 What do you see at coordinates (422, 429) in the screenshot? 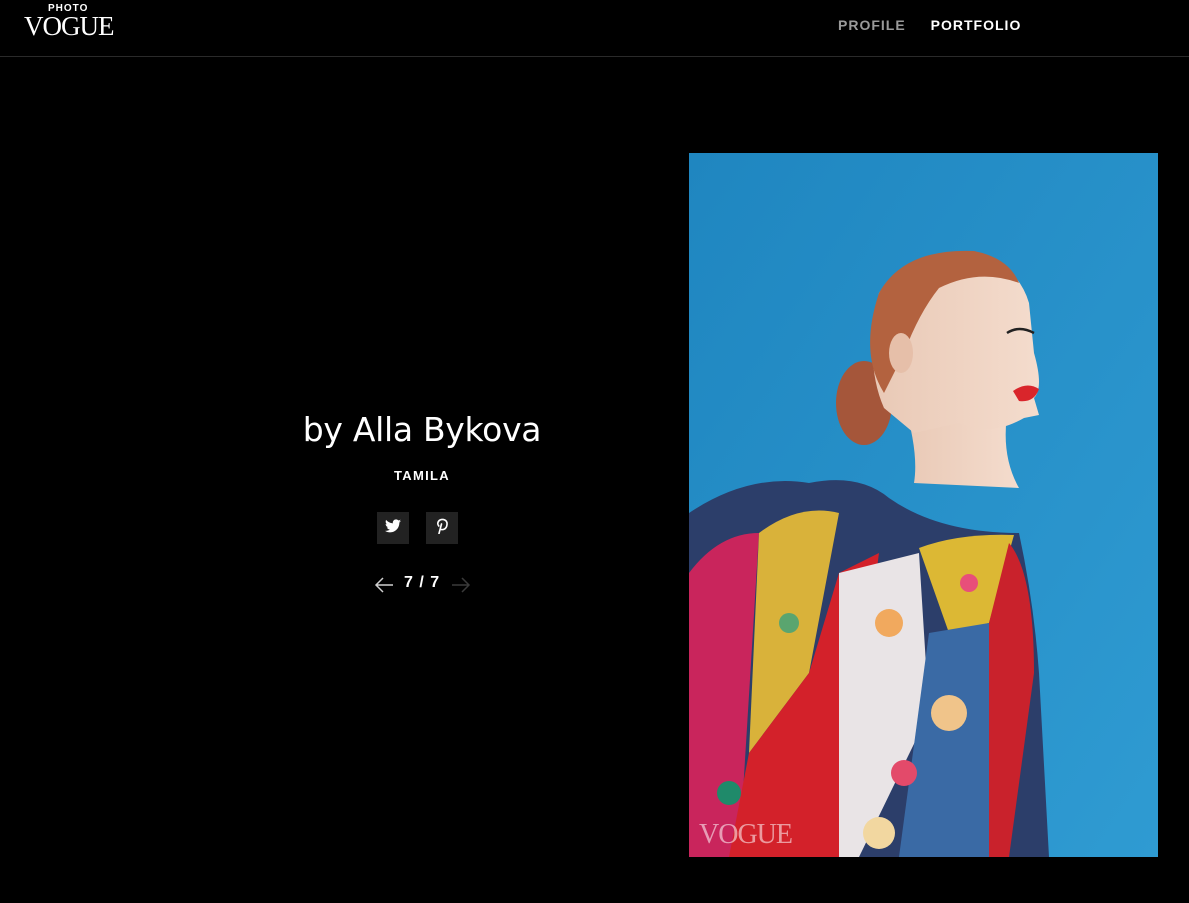
I see `photo-title: by Alla Bykova` at bounding box center [422, 429].